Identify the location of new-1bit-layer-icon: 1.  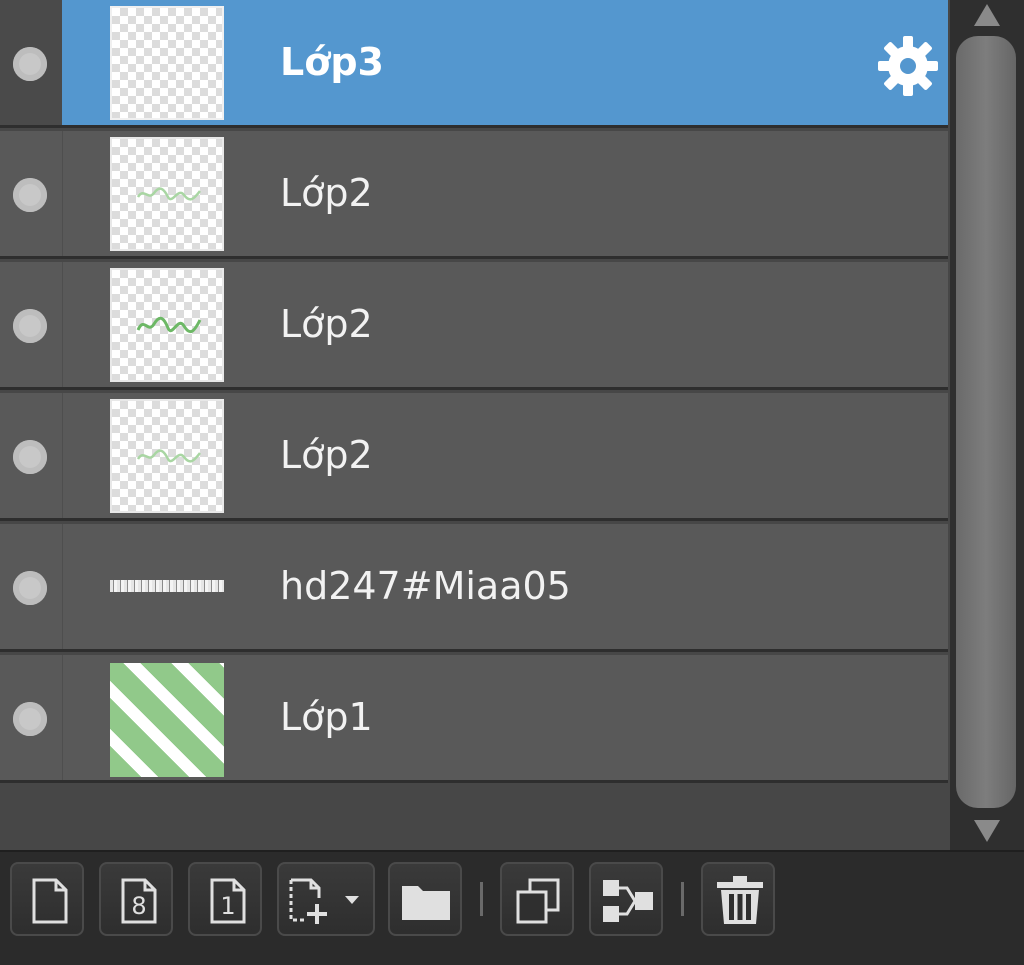
(228, 901).